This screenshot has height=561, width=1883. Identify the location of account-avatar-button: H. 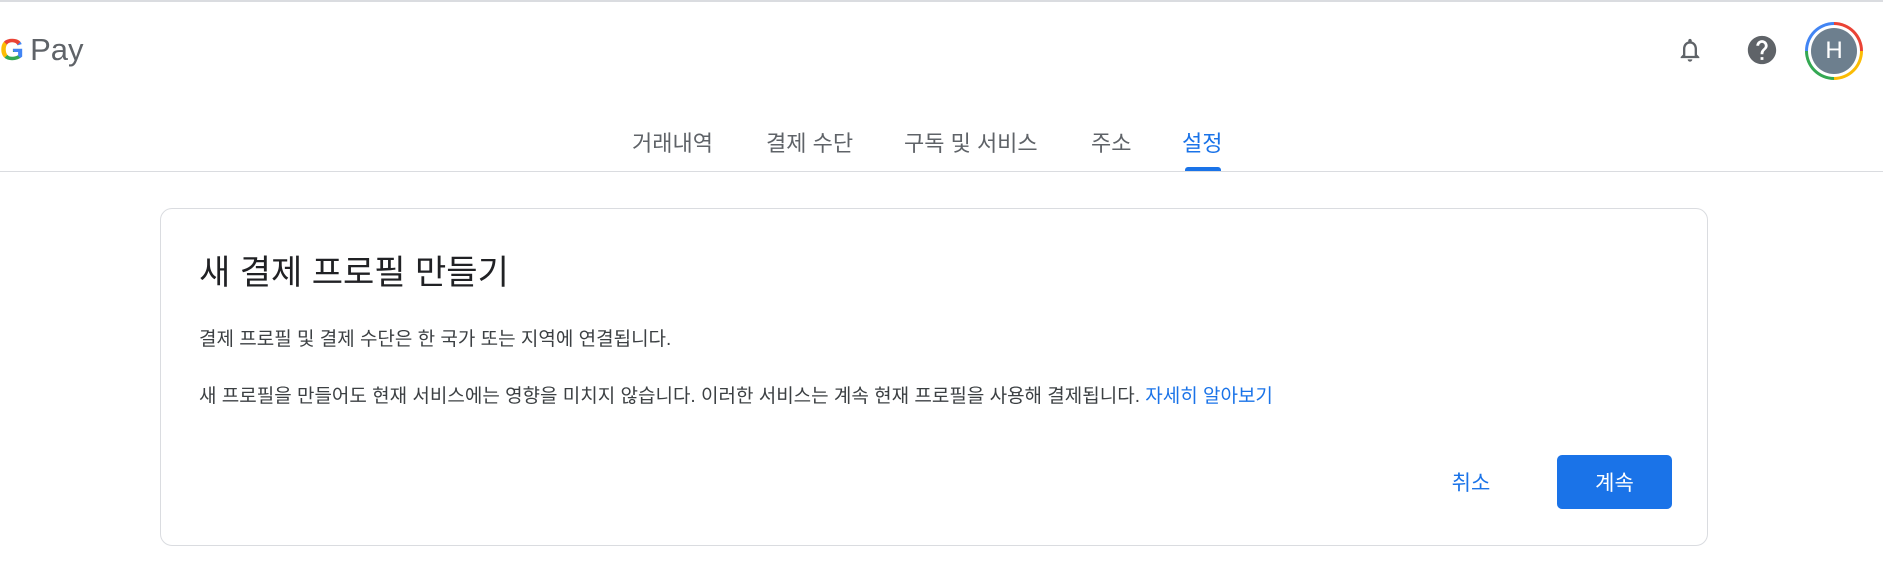
(1834, 51).